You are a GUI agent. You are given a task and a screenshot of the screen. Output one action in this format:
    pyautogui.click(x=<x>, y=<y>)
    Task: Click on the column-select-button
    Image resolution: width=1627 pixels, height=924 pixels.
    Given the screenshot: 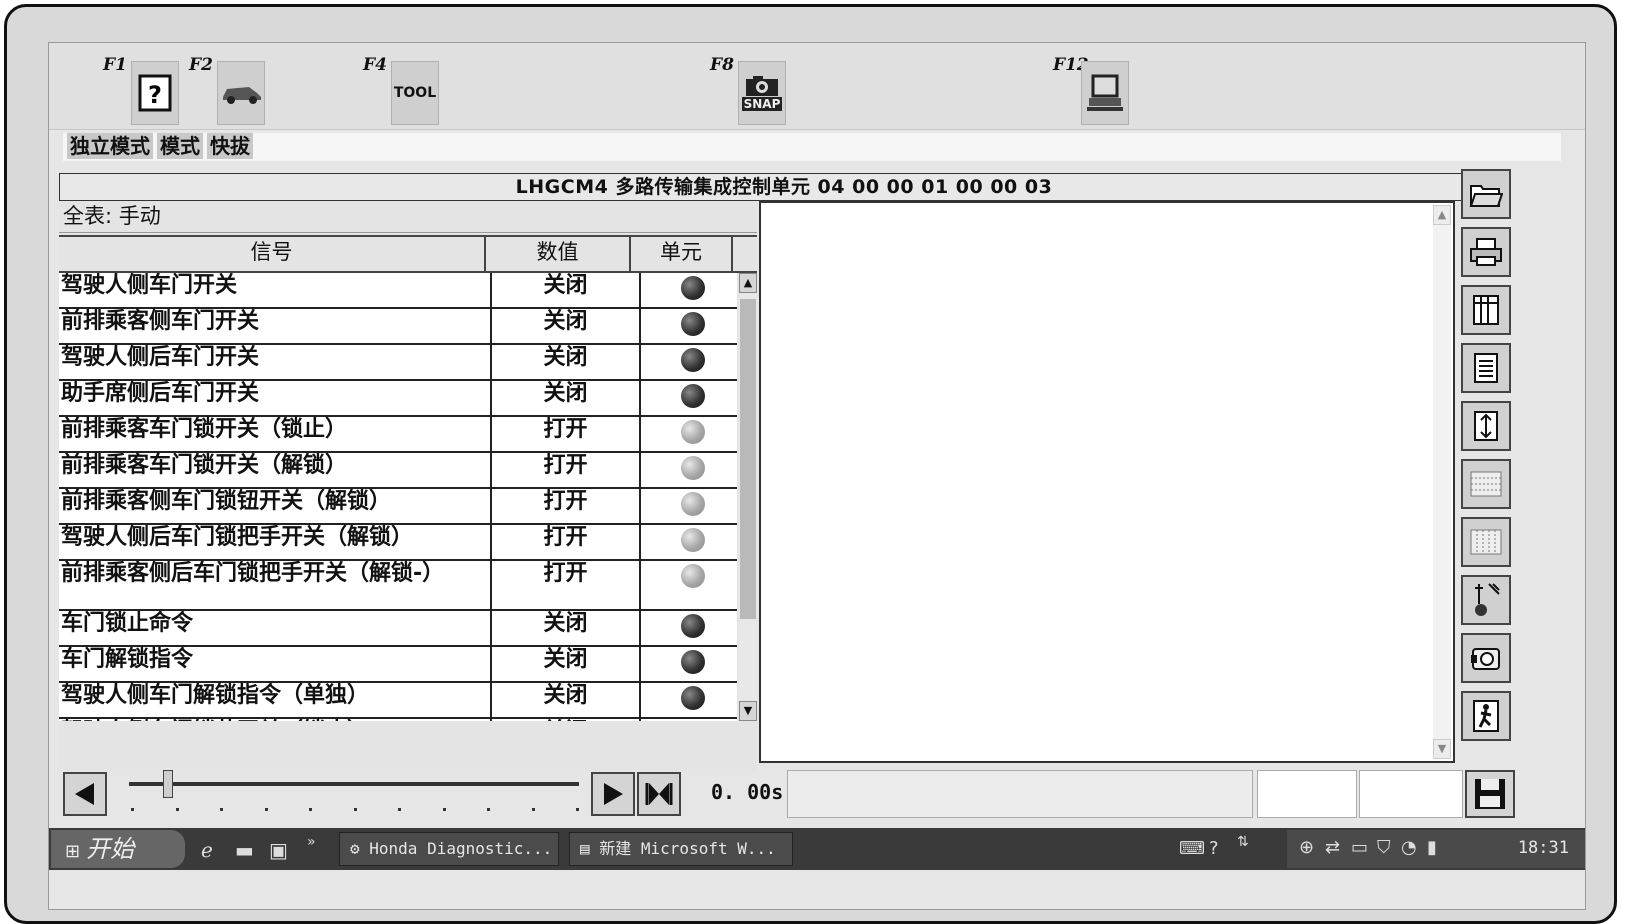 What is the action you would take?
    pyautogui.click(x=1486, y=310)
    